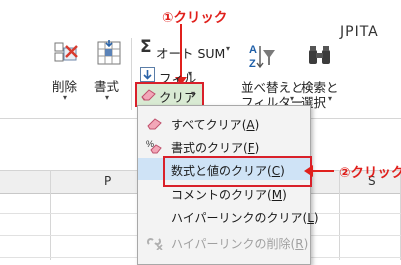 This screenshot has width=401, height=265. What do you see at coordinates (207, 148) in the screenshot?
I see `menu-item-label: 書式のクリア` at bounding box center [207, 148].